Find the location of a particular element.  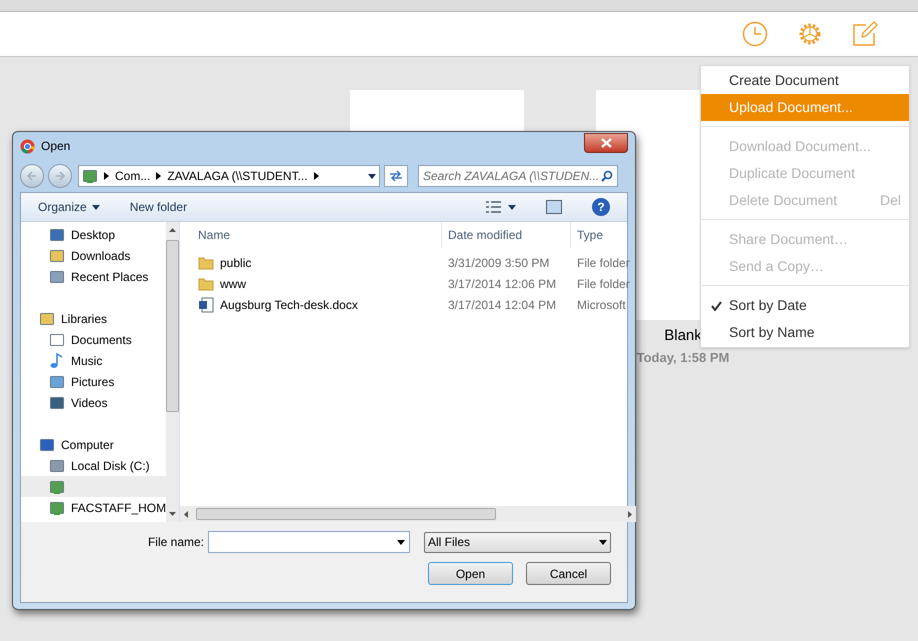

forward-button is located at coordinates (60, 176).